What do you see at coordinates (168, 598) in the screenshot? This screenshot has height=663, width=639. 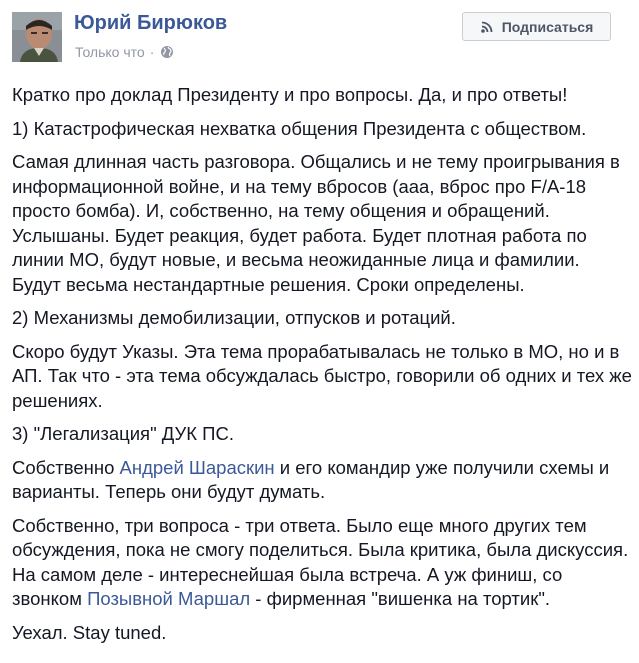 I see `mention-link-pozyvnoy-marshal: Позывной Маршал` at bounding box center [168, 598].